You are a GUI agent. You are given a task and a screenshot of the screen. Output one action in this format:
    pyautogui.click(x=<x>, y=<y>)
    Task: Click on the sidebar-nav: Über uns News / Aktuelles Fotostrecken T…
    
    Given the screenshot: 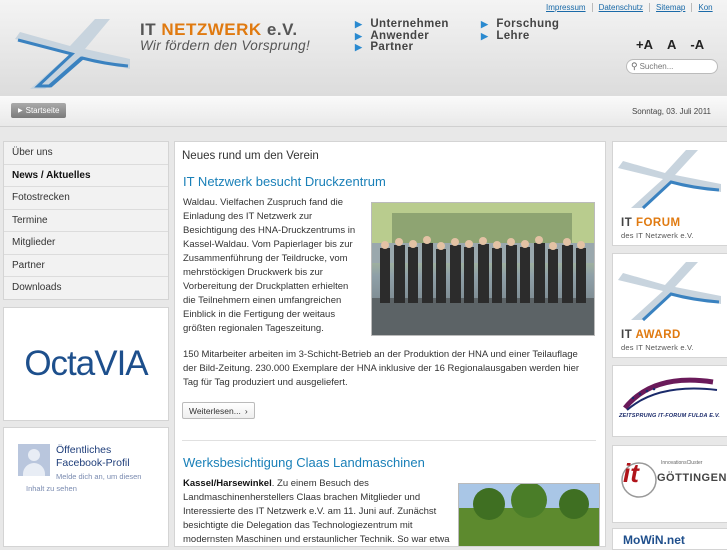 What is the action you would take?
    pyautogui.click(x=86, y=220)
    